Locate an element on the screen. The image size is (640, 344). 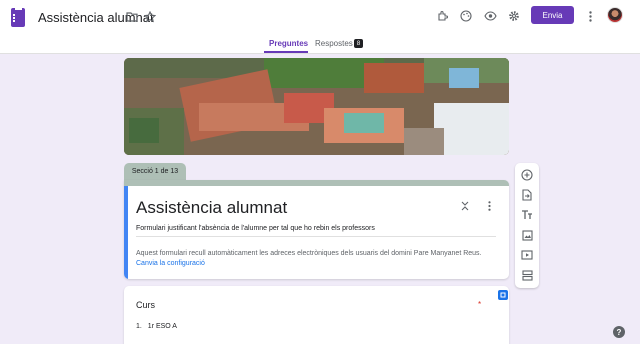
collapse-icon is located at coordinates (465, 206).